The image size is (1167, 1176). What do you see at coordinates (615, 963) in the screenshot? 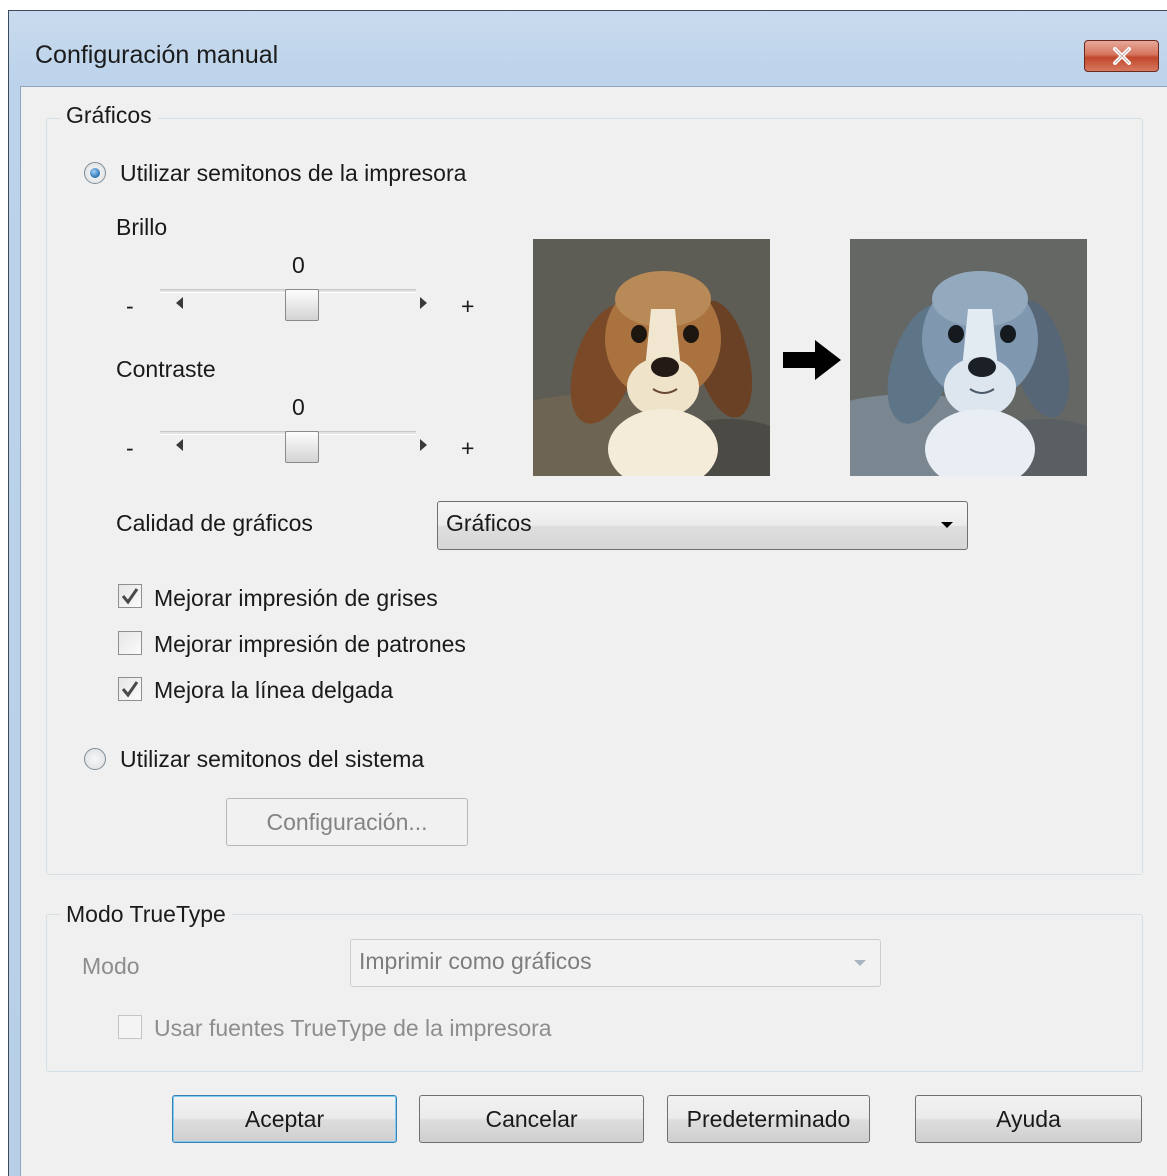
I see `truetype-mode-select: Imprimir como gráficos` at bounding box center [615, 963].